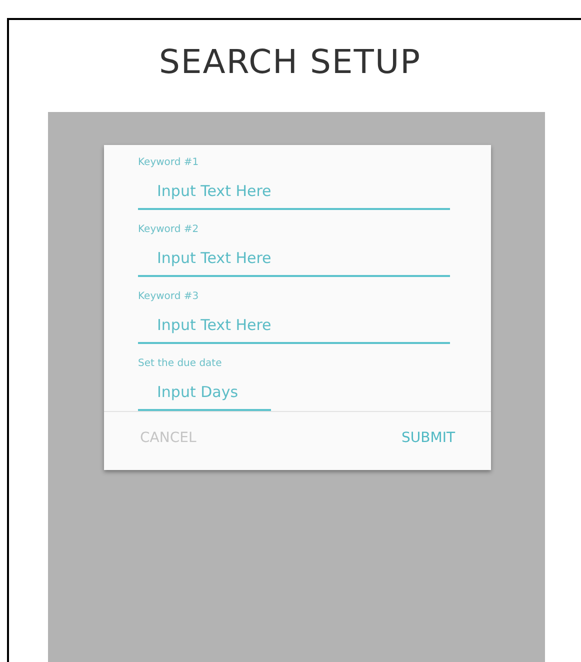 This screenshot has height=662, width=581. Describe the element at coordinates (180, 363) in the screenshot. I see `field-label: Set the due date` at that location.